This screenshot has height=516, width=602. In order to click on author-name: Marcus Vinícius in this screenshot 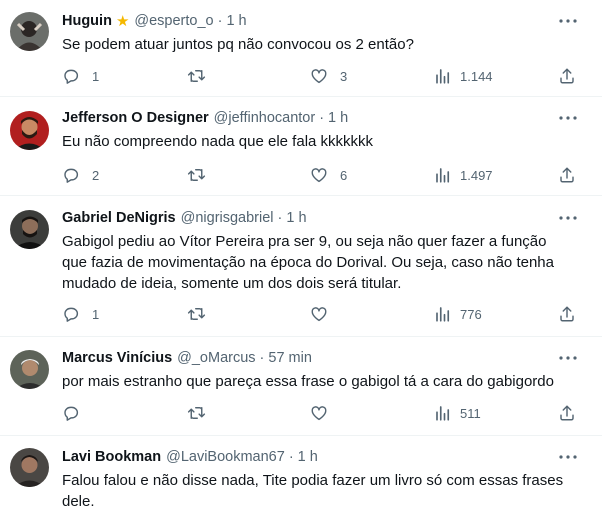, I will do `click(117, 358)`.